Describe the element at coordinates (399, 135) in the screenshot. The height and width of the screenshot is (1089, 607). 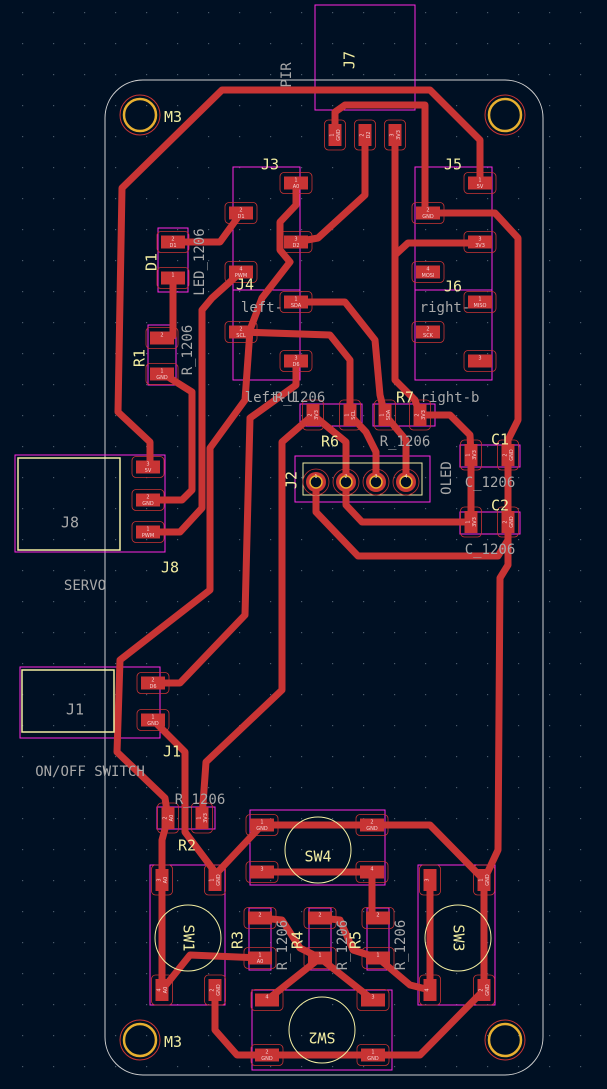
I see `pad-net: 3V3` at that location.